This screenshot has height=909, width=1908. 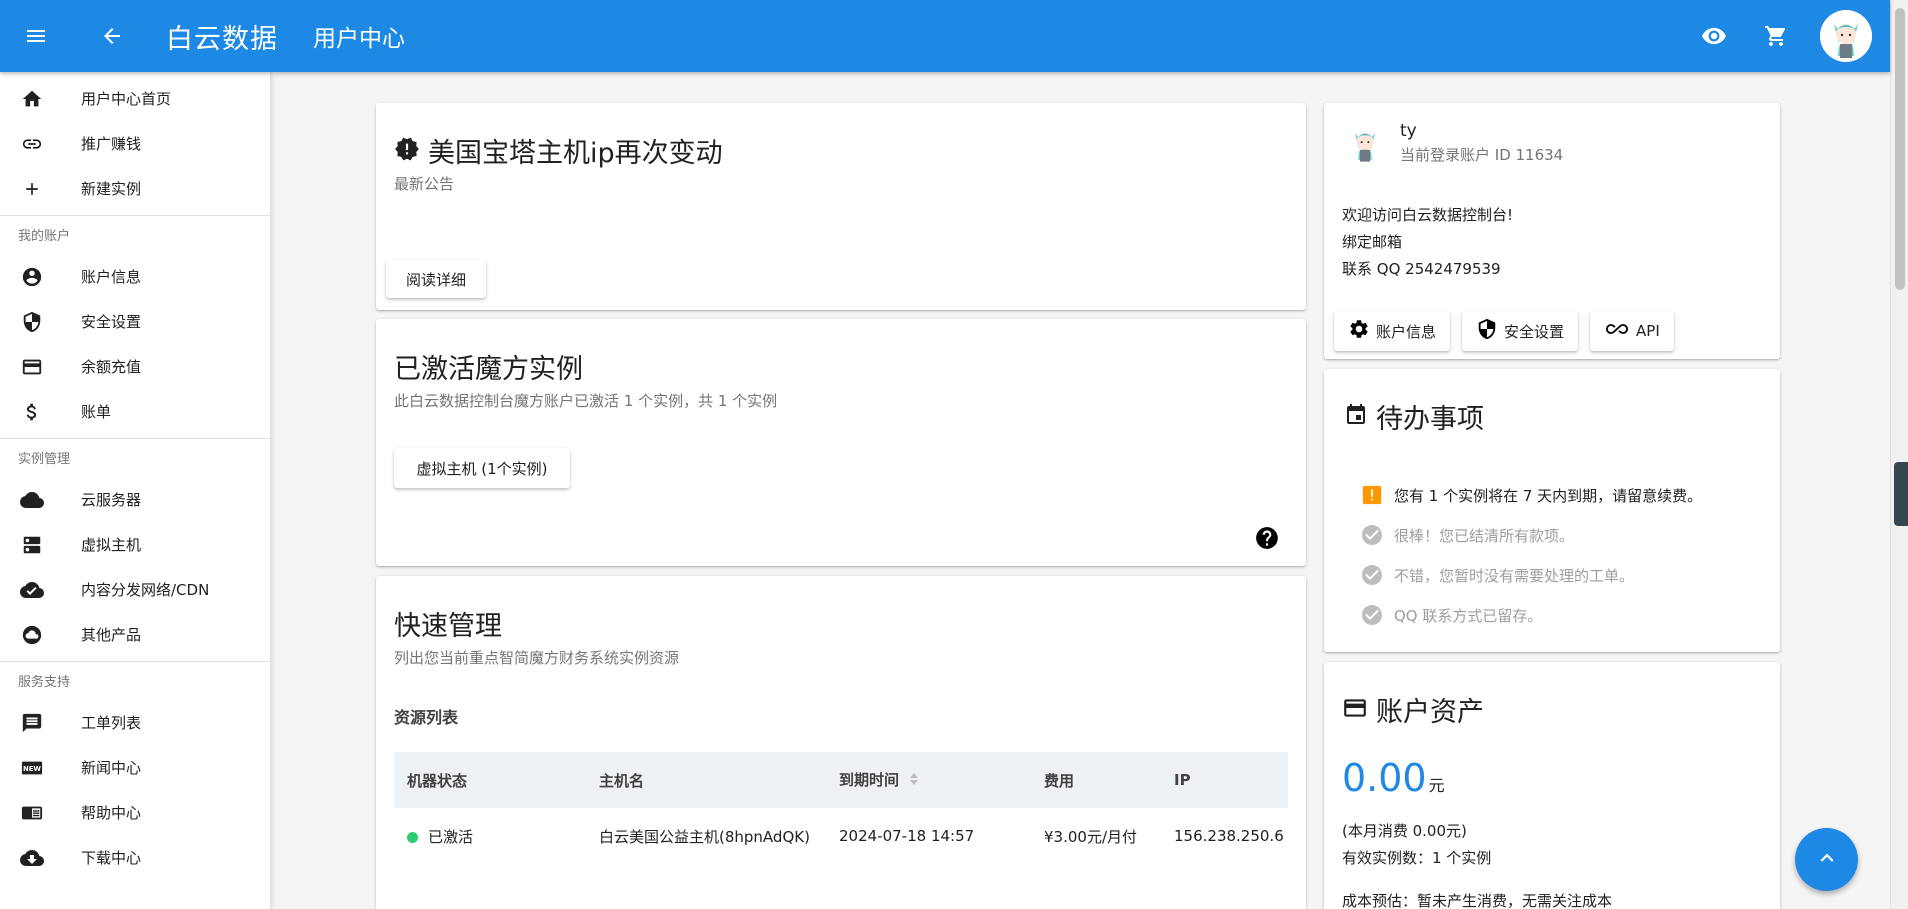 What do you see at coordinates (907, 836) in the screenshot?
I see `cell-expire: 2024-07-18 14:57` at bounding box center [907, 836].